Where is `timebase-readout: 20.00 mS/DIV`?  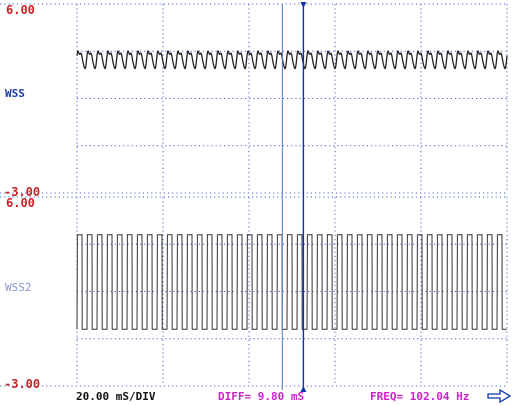
timebase-readout: 20.00 mS/DIV is located at coordinates (116, 396).